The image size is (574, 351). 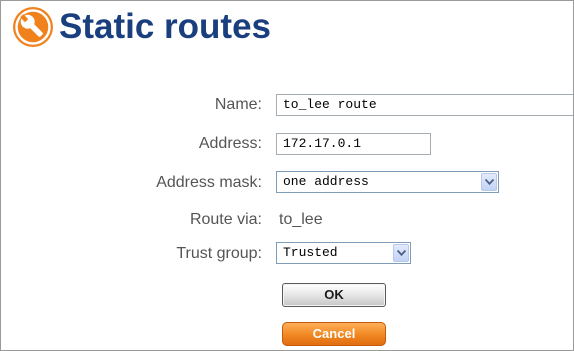 What do you see at coordinates (301, 219) in the screenshot?
I see `route-via-value: to_lee` at bounding box center [301, 219].